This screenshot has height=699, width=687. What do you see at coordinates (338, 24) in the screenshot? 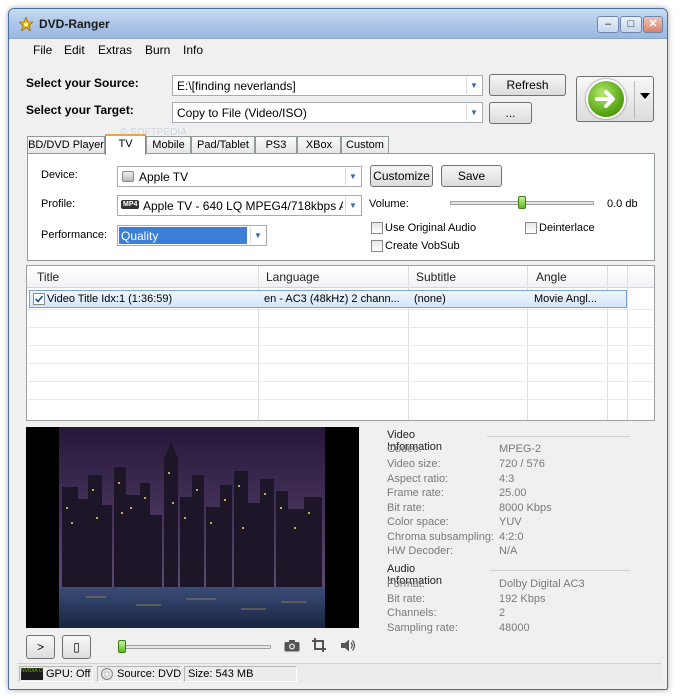
I see `title-bar: DVD-Ranger – □ ✕` at bounding box center [338, 24].